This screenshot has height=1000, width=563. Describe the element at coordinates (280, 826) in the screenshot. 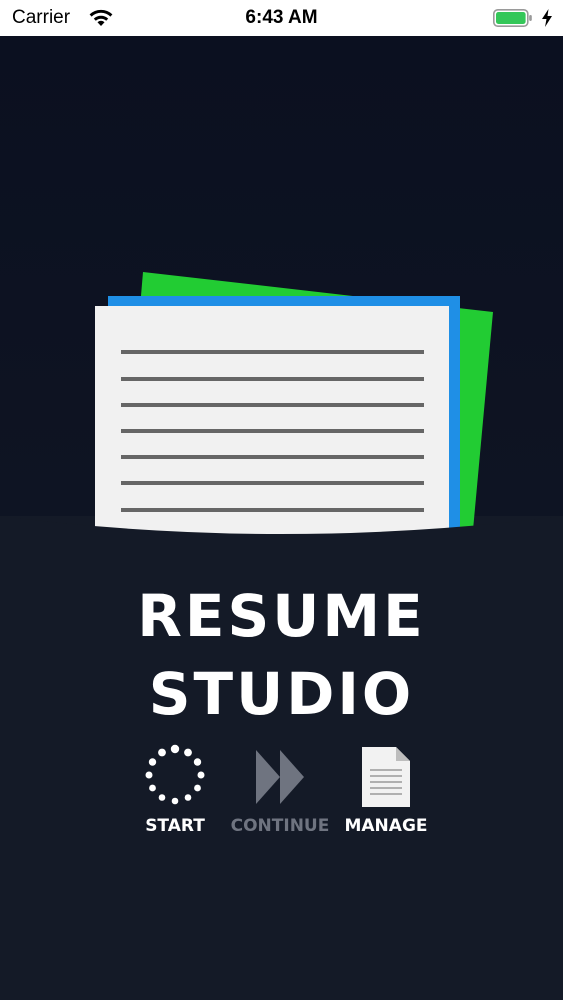

I see `continue-label: CONTINUE` at that location.